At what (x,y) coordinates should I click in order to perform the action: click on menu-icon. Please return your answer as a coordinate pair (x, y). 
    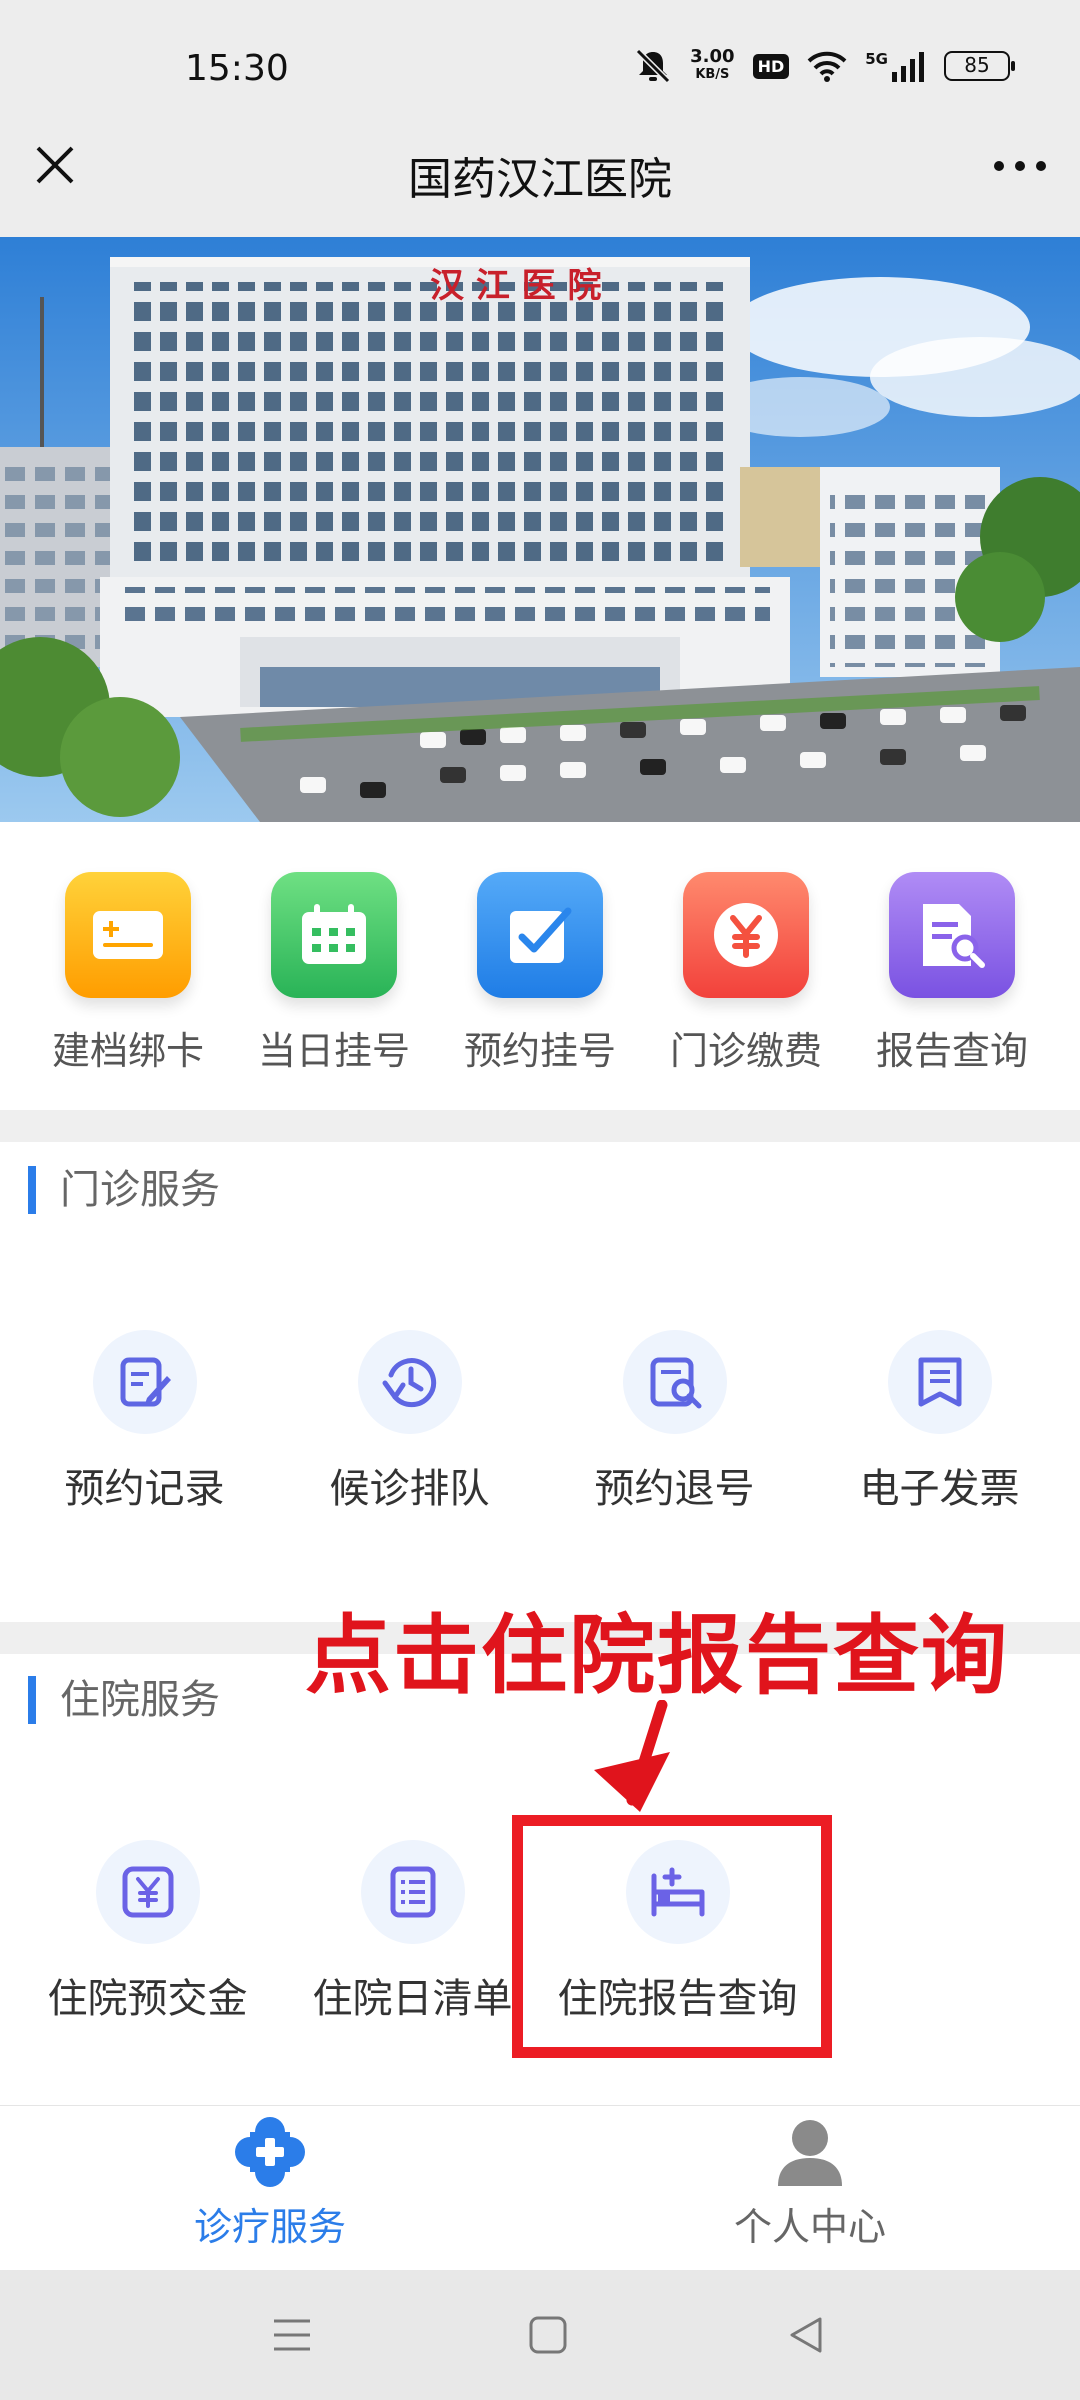
    Looking at the image, I should click on (292, 2335).